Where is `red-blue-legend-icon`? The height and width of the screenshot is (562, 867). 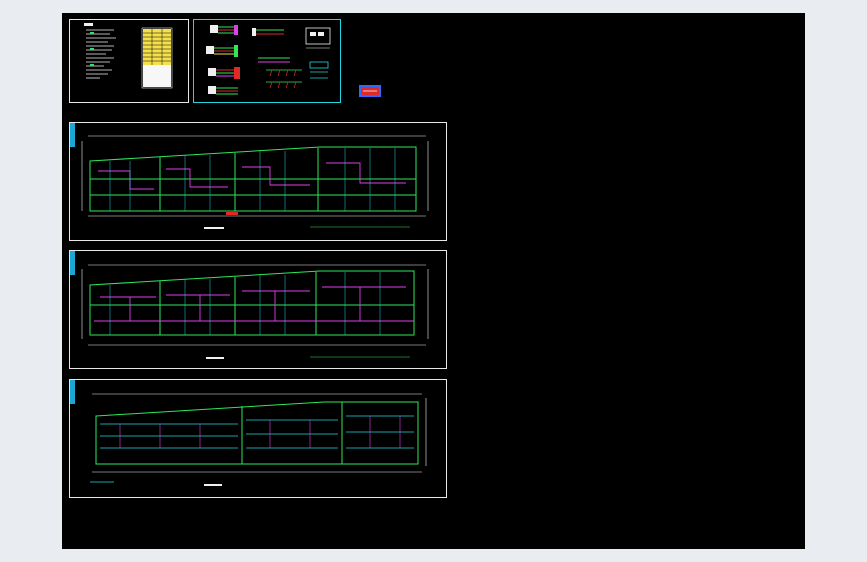 red-blue-legend-icon is located at coordinates (370, 91).